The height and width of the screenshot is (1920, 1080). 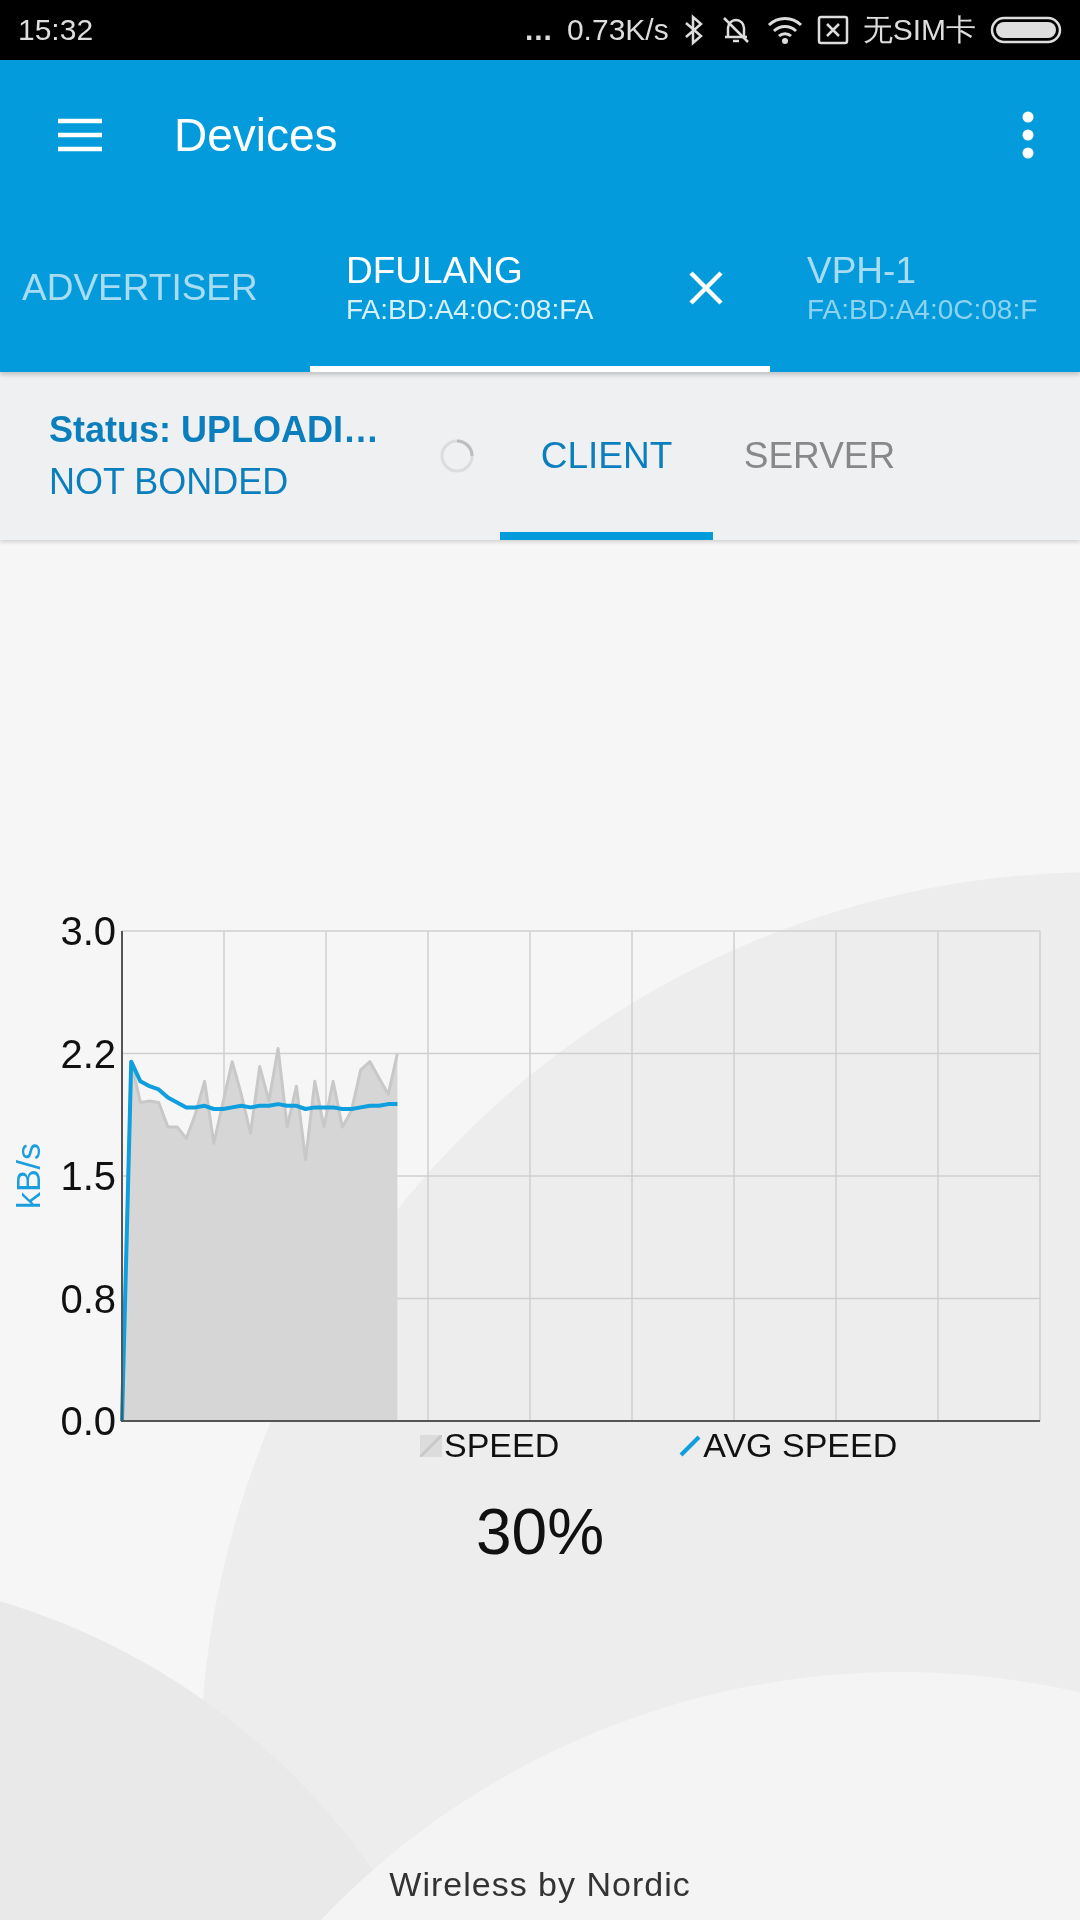 What do you see at coordinates (819, 456) in the screenshot?
I see `mode-tab: SERVER` at bounding box center [819, 456].